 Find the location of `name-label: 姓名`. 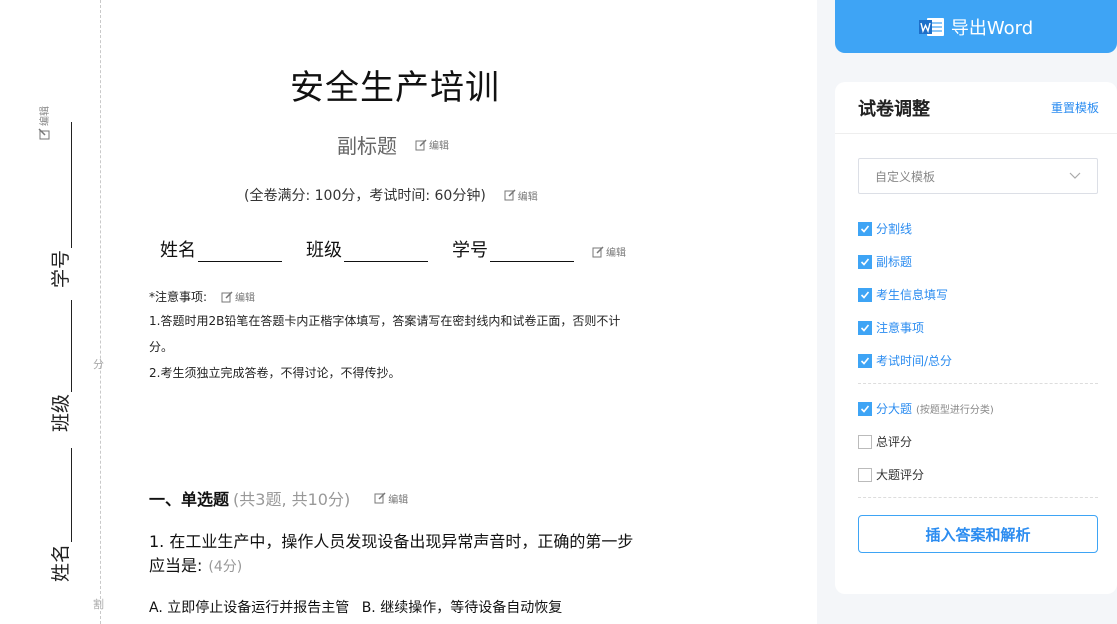

name-label: 姓名 is located at coordinates (61, 562).